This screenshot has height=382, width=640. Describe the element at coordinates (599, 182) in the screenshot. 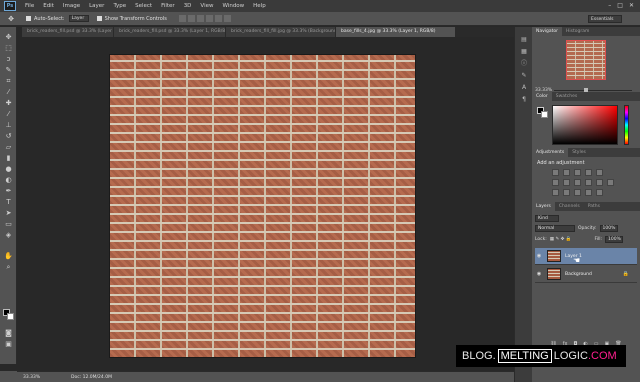

I see `channel-mixer-icon` at that location.